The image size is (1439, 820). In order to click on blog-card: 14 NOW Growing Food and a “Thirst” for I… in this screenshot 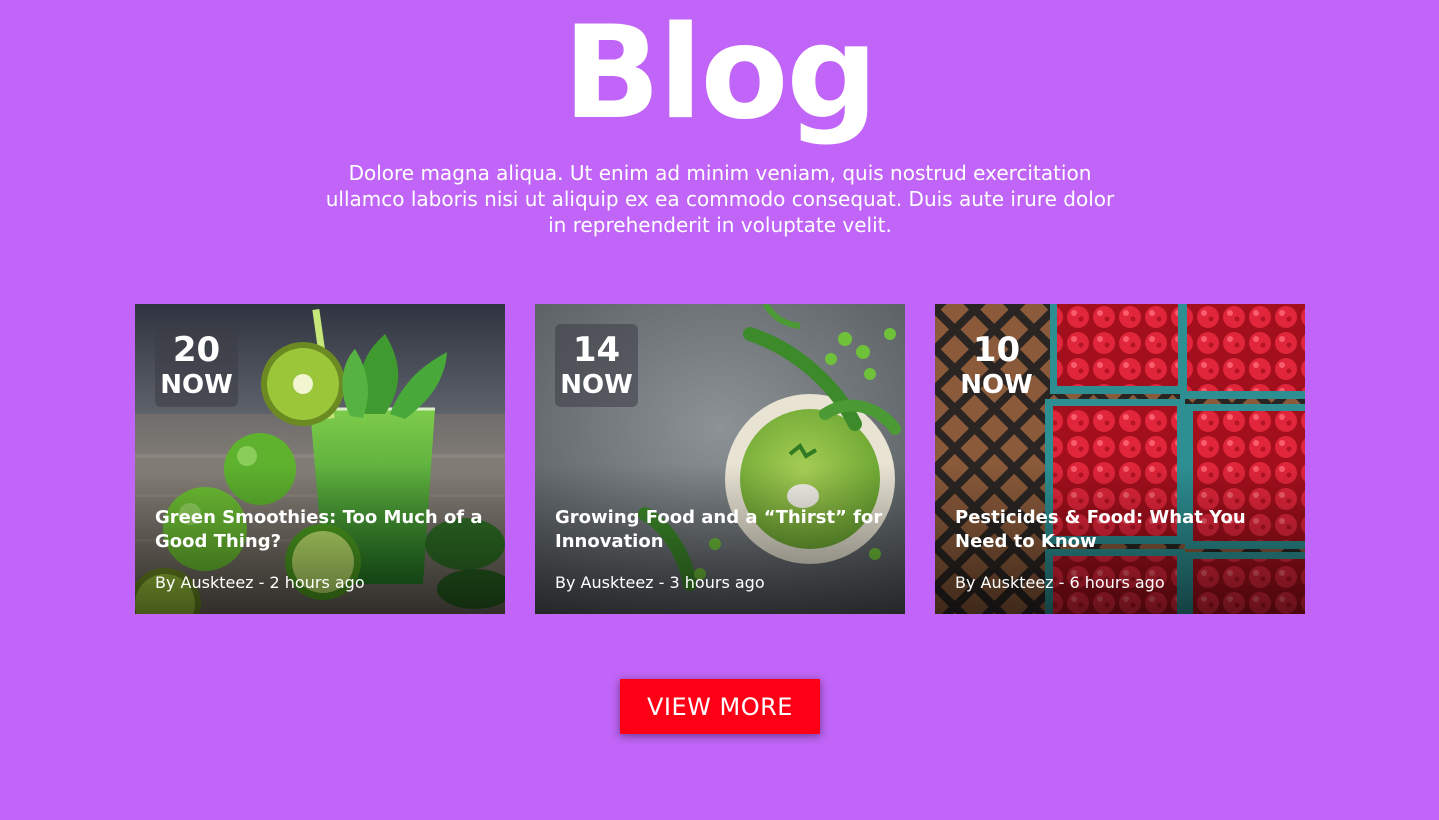, I will do `click(720, 459)`.